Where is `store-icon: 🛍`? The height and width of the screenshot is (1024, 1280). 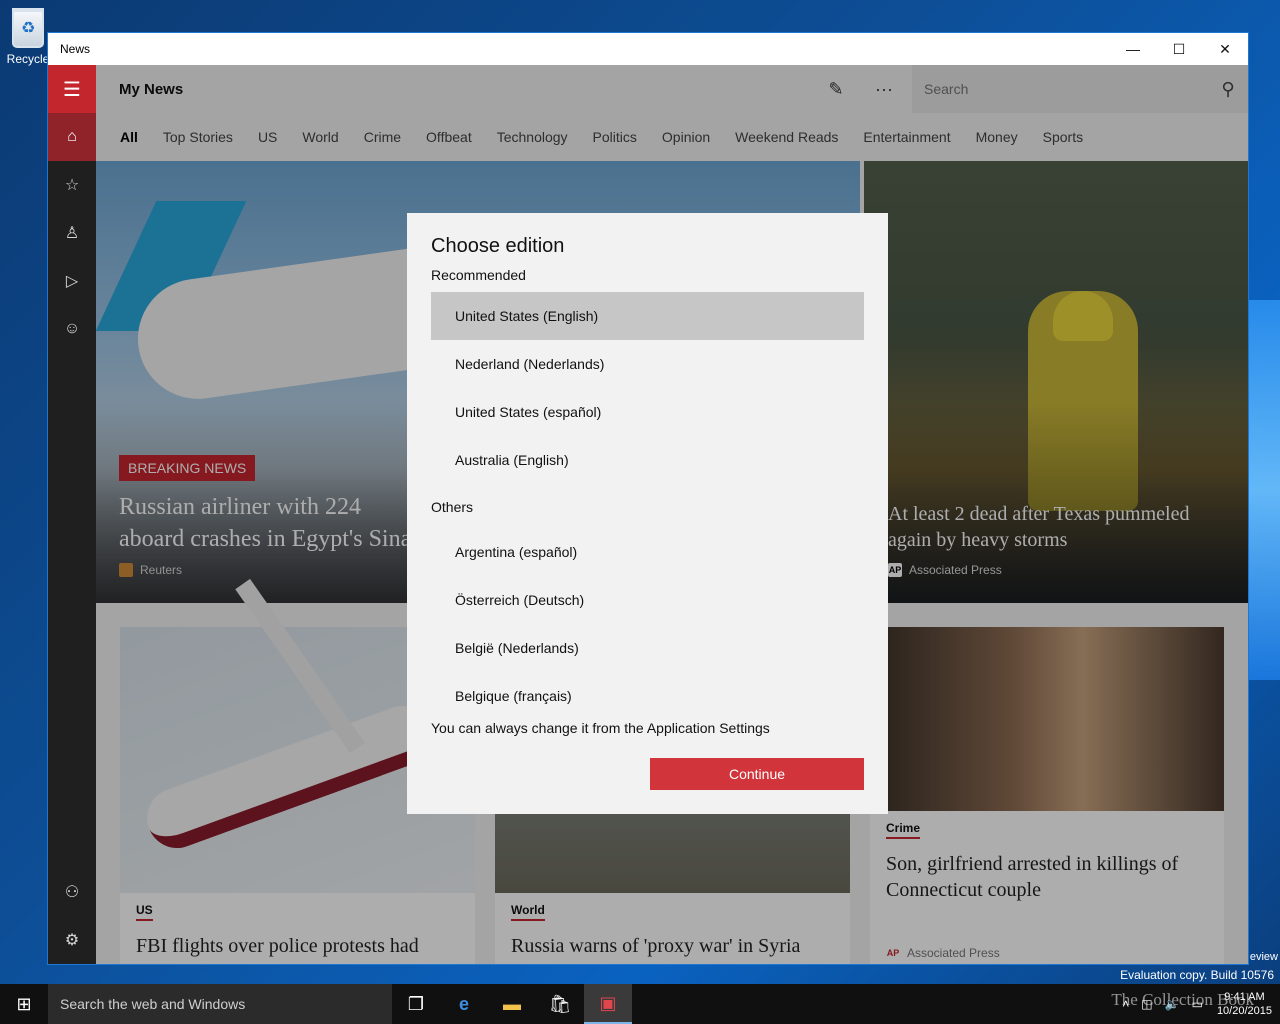
store-icon: 🛍 is located at coordinates (560, 1004).